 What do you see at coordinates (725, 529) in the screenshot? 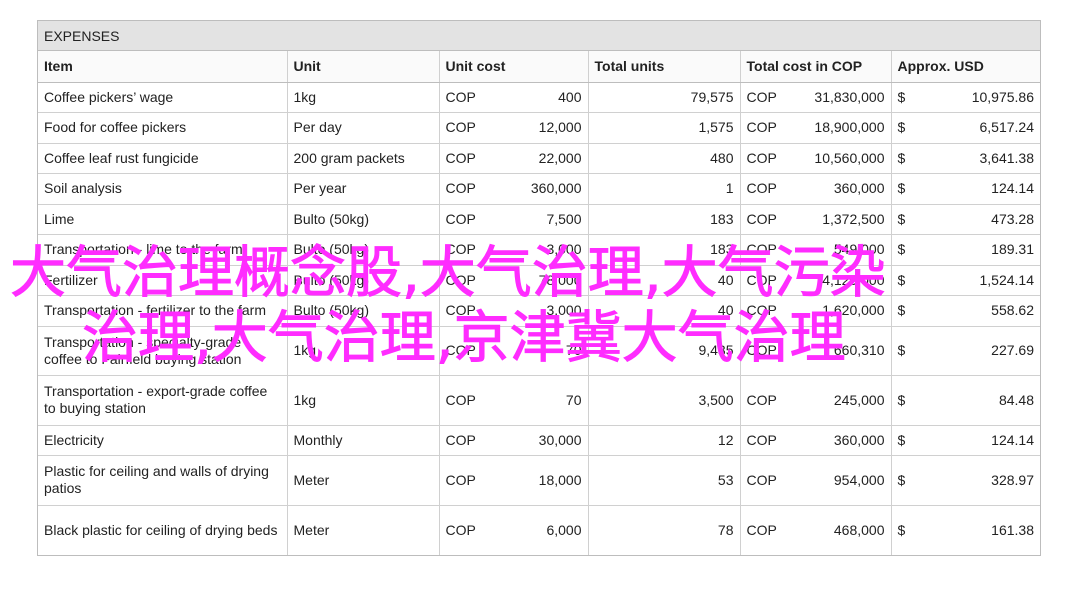
I see `total-units-value: 78` at bounding box center [725, 529].